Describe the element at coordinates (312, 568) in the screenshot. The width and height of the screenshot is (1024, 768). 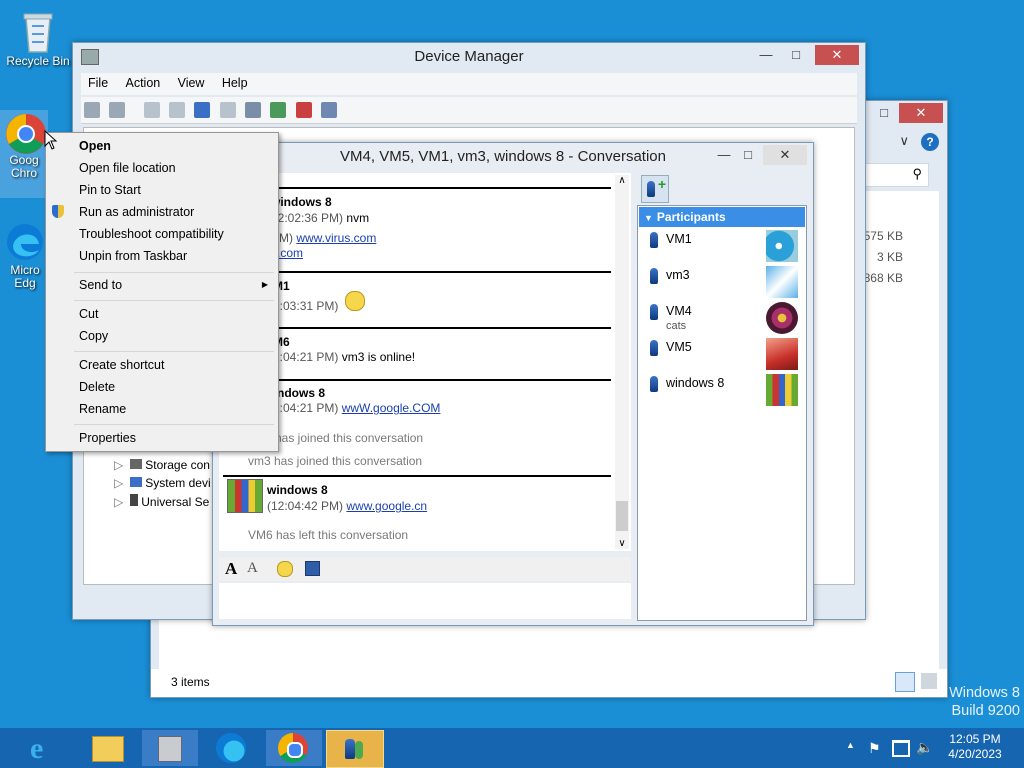
I see `save-icon` at that location.